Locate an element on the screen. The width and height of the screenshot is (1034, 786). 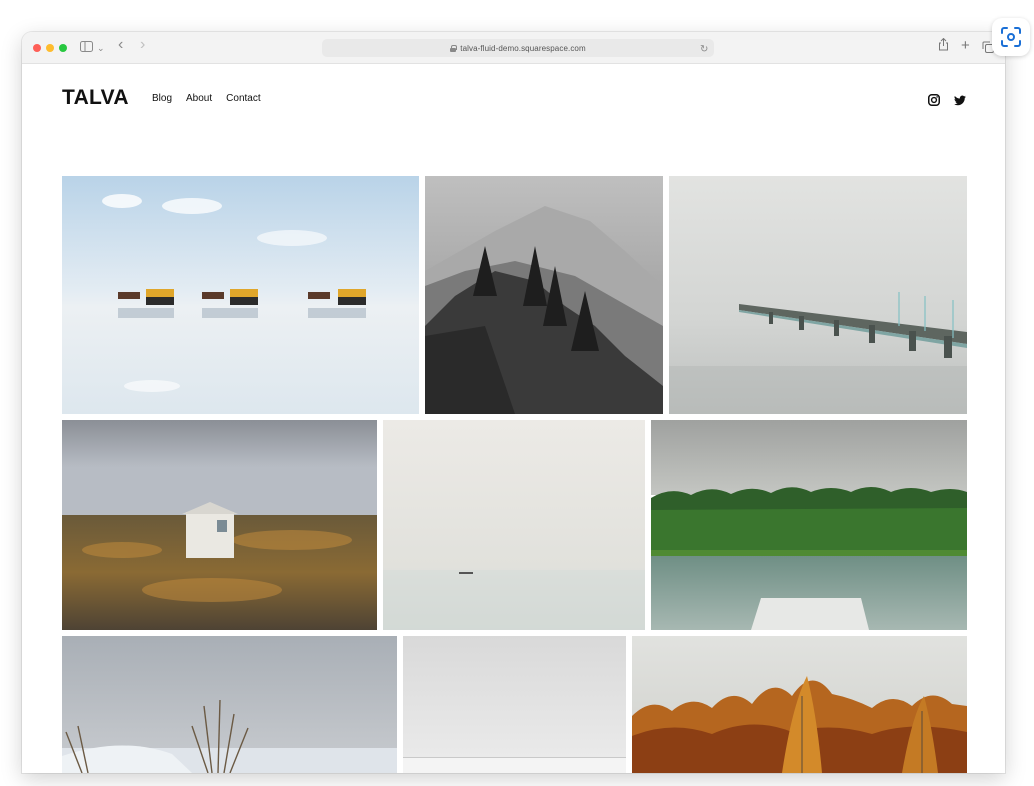
gallery-photo-foggy-horizon is located at coordinates (514, 704).